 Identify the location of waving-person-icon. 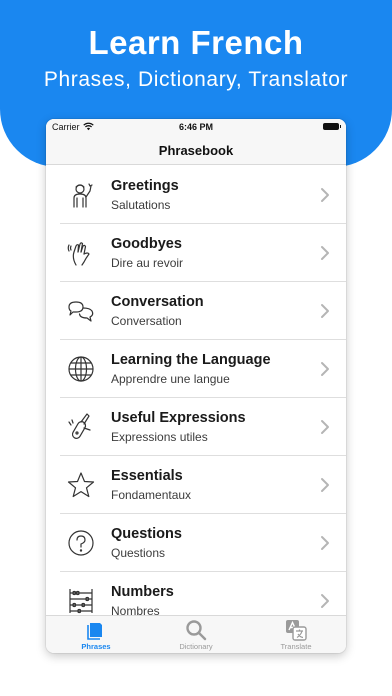
(81, 195).